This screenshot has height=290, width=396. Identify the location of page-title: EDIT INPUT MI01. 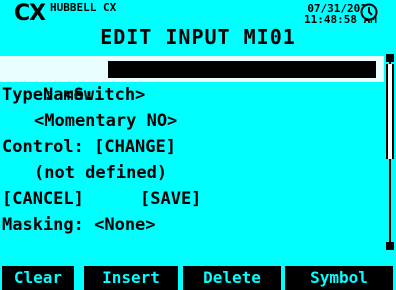
(198, 37).